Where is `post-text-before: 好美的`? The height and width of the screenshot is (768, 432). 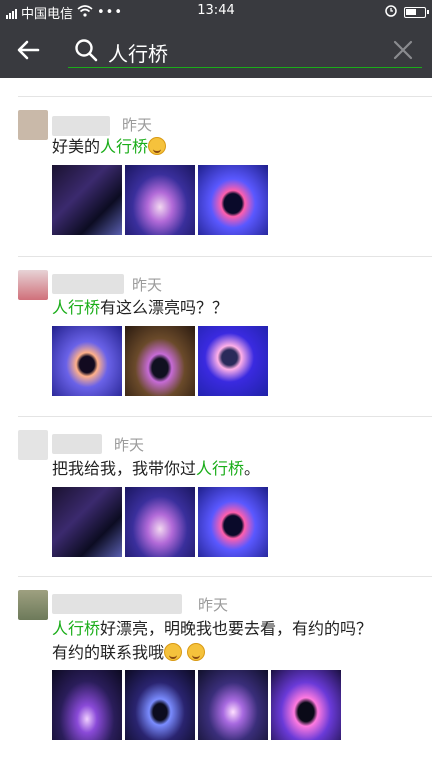
post-text-before: 好美的 is located at coordinates (76, 146).